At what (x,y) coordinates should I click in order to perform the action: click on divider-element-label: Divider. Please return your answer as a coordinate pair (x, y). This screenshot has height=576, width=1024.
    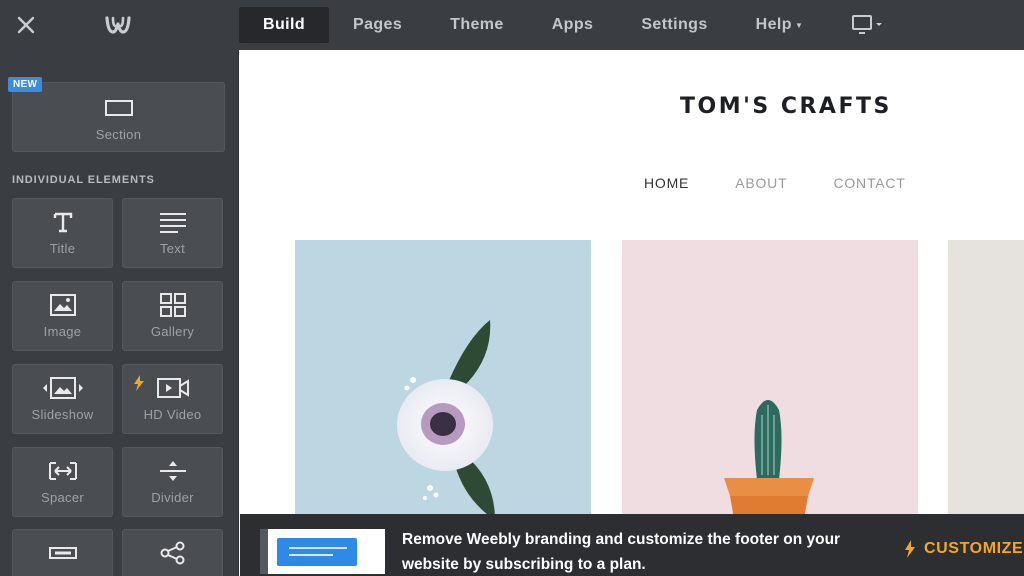
    Looking at the image, I should click on (172, 497).